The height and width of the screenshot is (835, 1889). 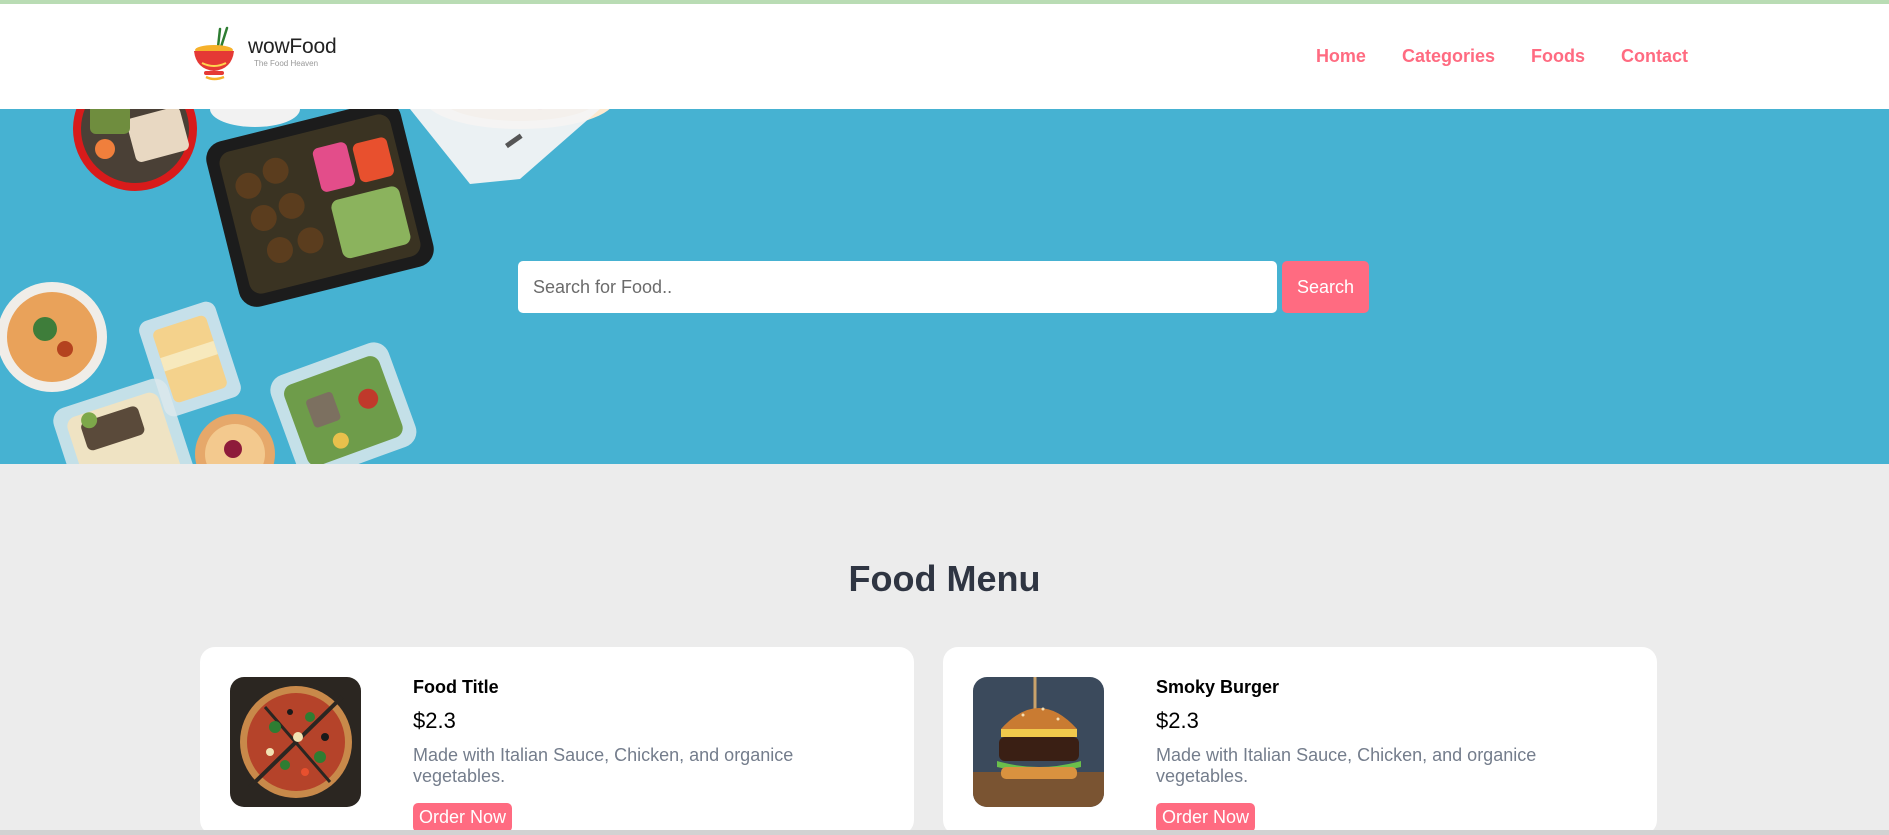 I want to click on food-menu-heading: Food Menu, so click(x=944, y=578).